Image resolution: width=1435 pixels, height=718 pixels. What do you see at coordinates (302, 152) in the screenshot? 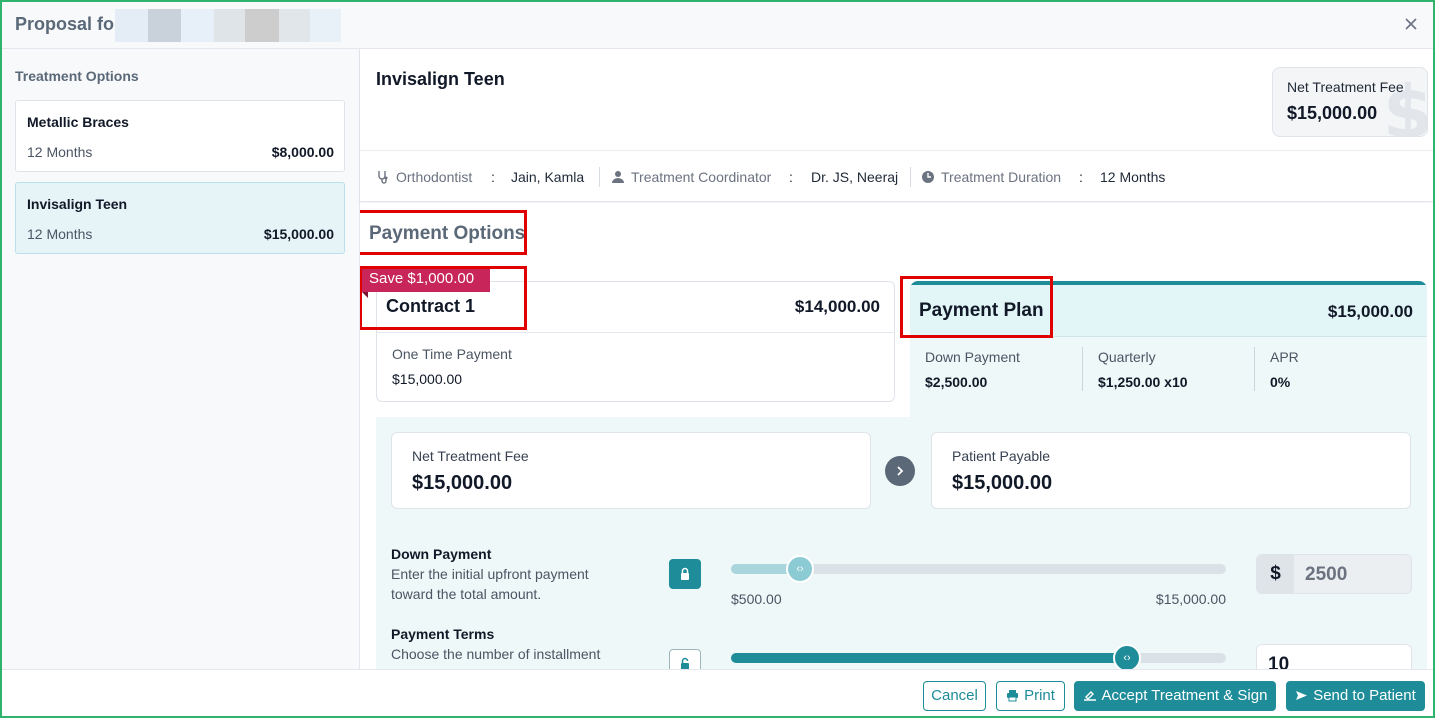
I see `option-price: $8,000.00` at bounding box center [302, 152].